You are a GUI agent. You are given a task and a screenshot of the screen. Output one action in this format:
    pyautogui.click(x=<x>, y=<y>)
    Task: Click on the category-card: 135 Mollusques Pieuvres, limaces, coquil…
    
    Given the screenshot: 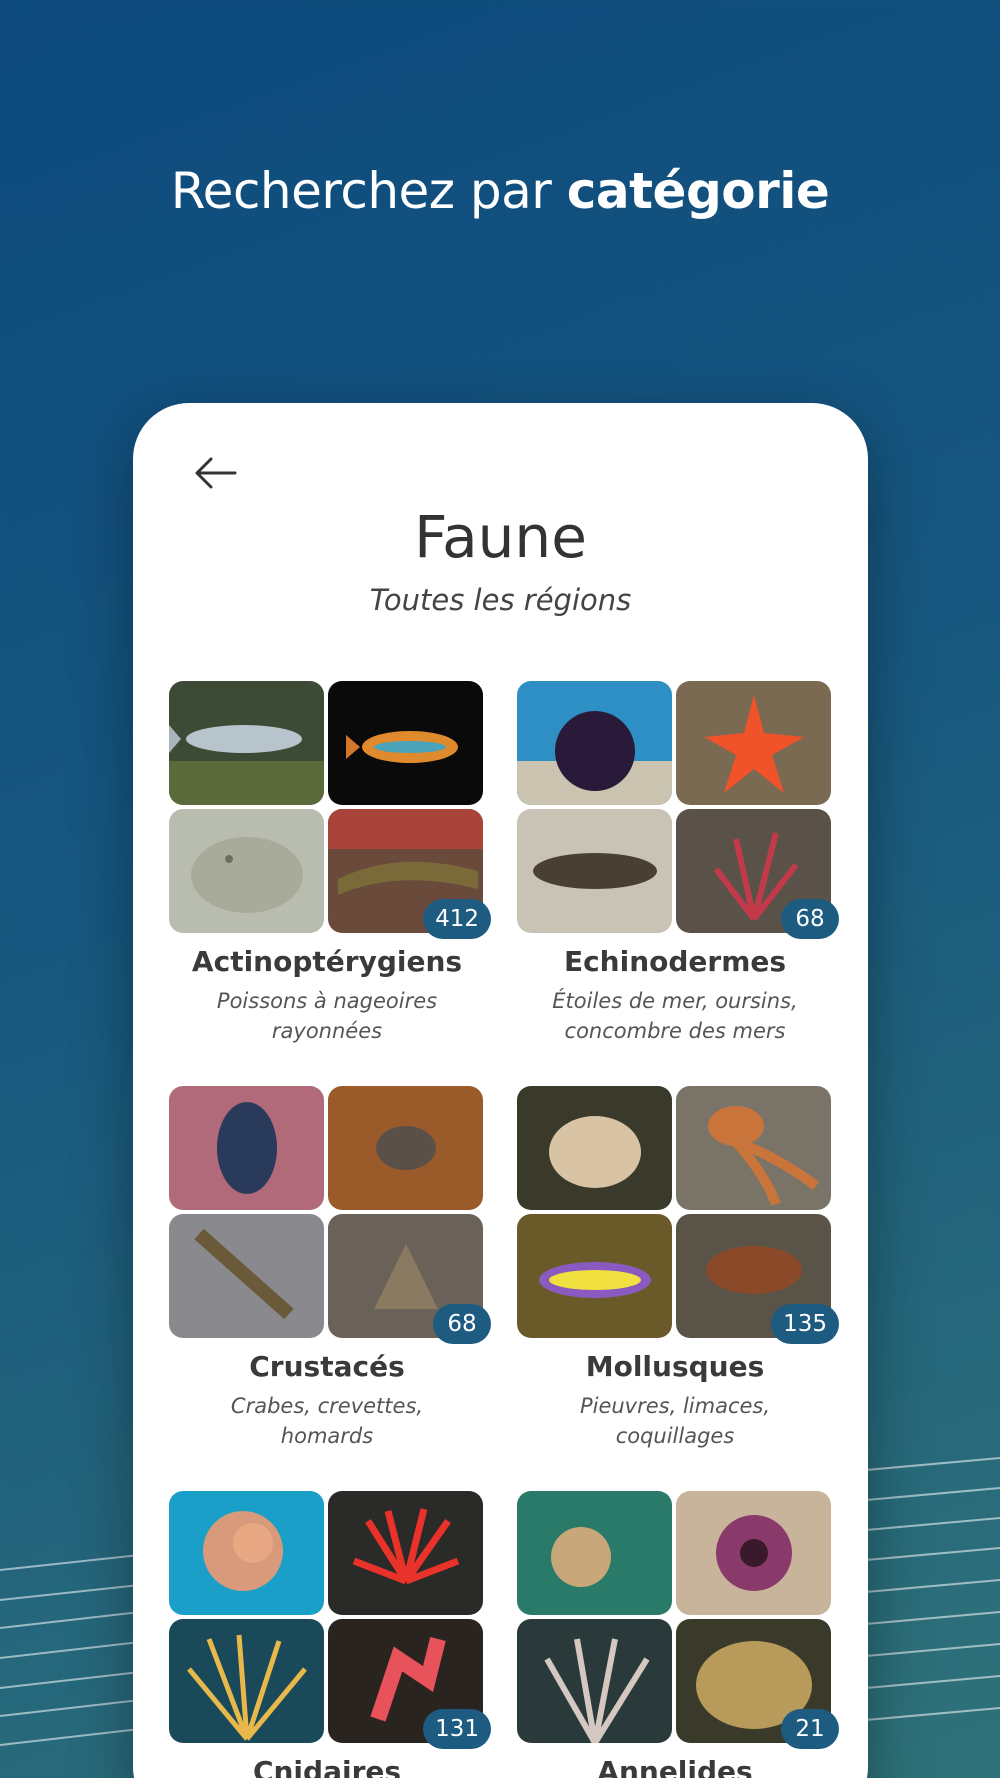 What is the action you would take?
    pyautogui.click(x=678, y=1268)
    